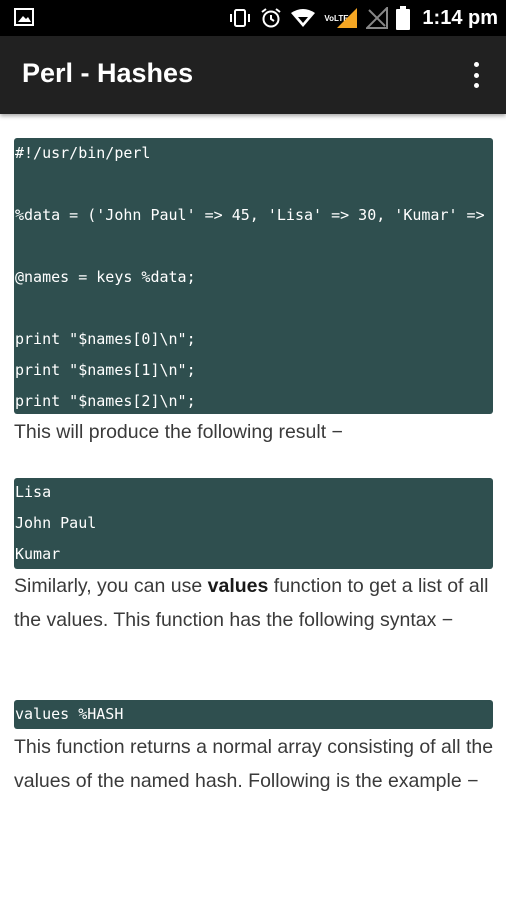 The image size is (506, 900). Describe the element at coordinates (403, 18) in the screenshot. I see `battery-icon` at that location.